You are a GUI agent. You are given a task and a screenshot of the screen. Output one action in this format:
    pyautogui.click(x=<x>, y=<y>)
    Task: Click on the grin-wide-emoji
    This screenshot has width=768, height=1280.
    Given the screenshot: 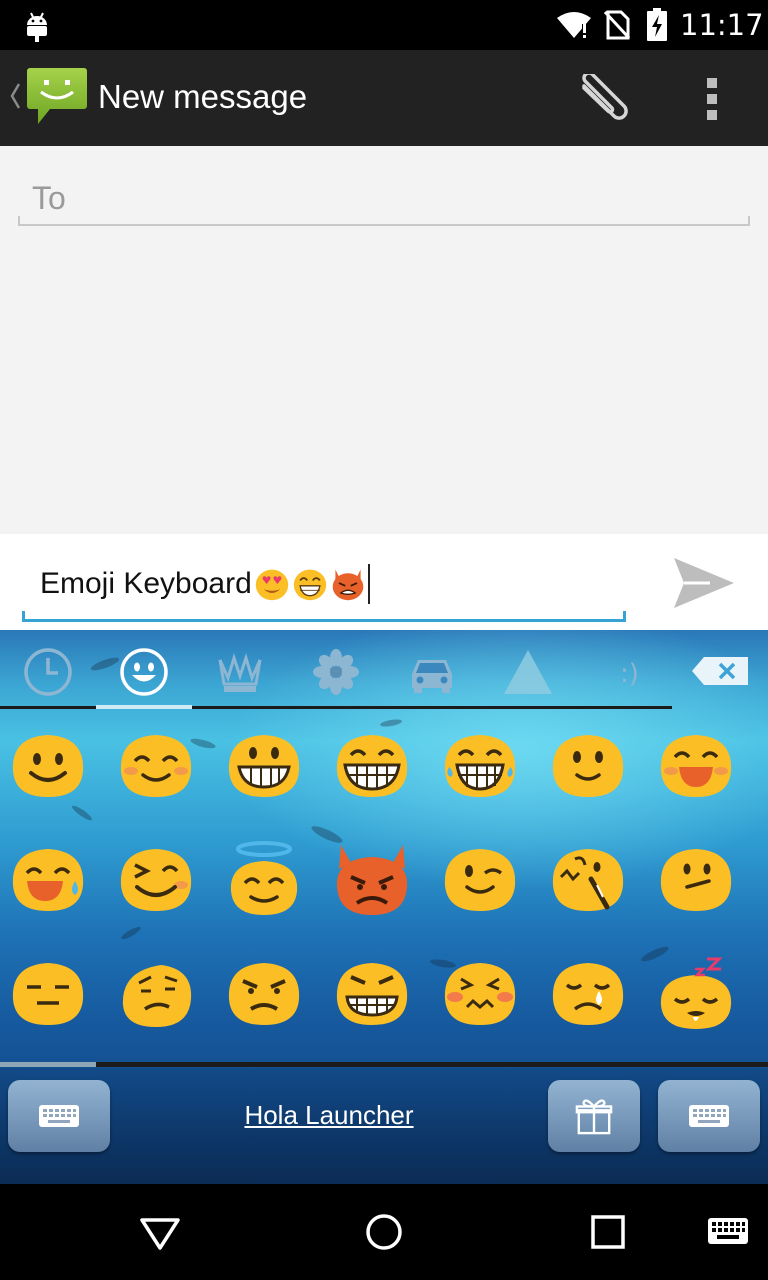 What is the action you would take?
    pyautogui.click(x=372, y=766)
    